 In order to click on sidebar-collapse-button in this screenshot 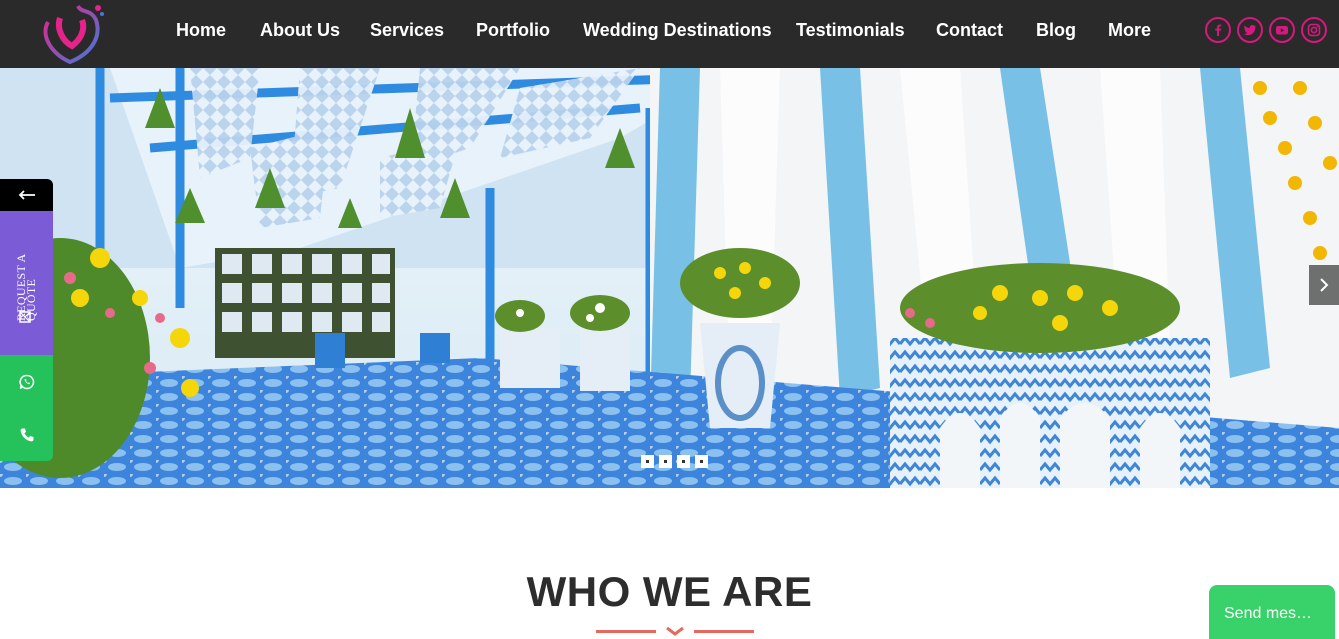, I will do `click(26, 195)`.